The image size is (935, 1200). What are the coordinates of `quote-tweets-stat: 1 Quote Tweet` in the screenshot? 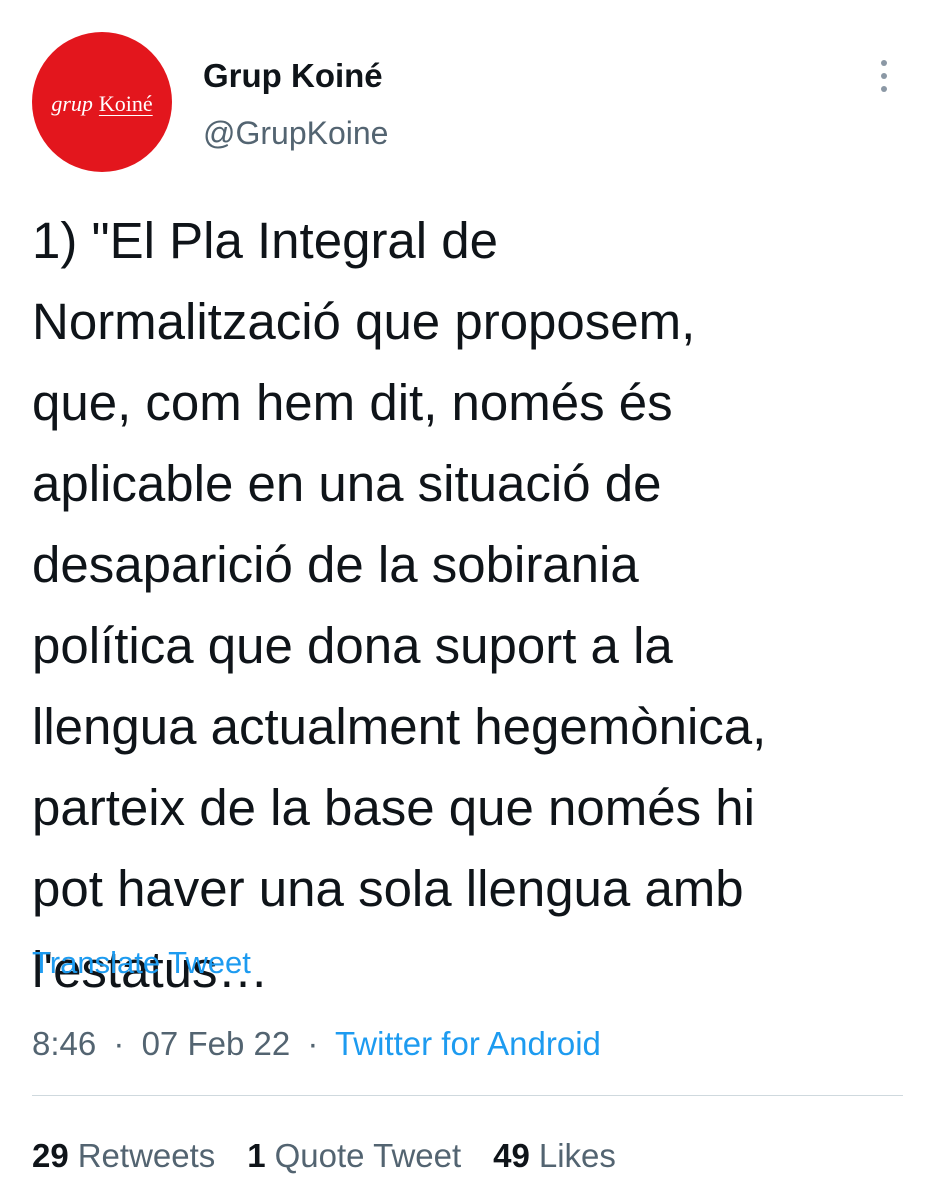 It's located at (354, 1156).